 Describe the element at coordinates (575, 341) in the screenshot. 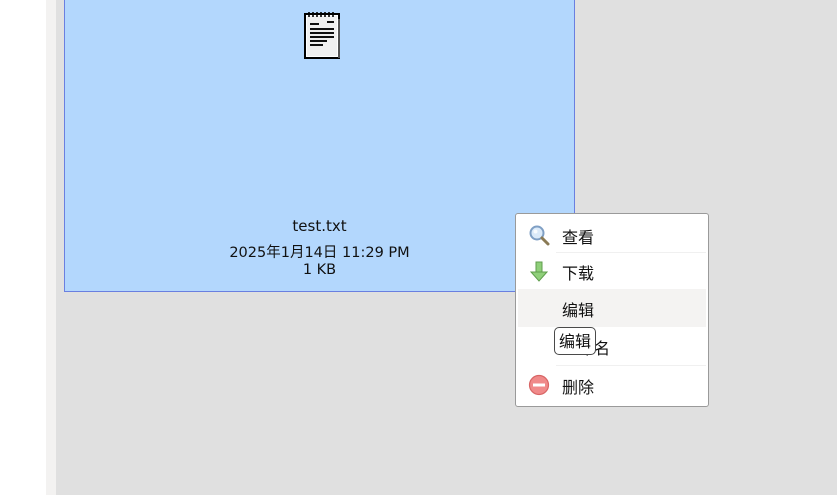

I see `tooltip: 编辑` at that location.